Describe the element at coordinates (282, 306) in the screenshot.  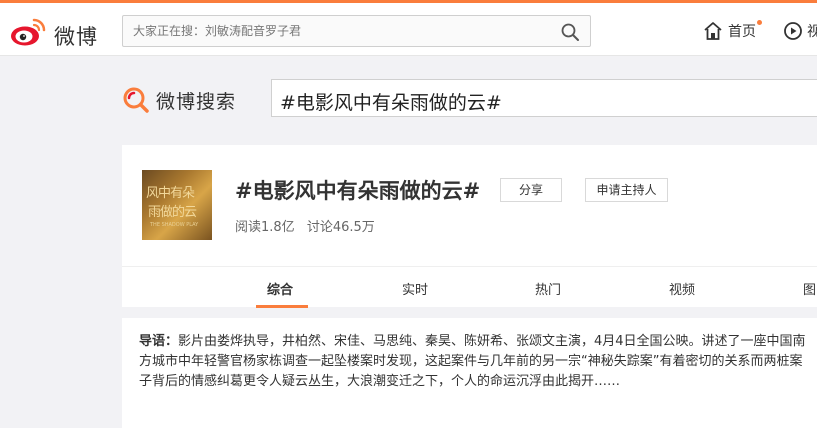
I see `active-tab-indicator` at that location.